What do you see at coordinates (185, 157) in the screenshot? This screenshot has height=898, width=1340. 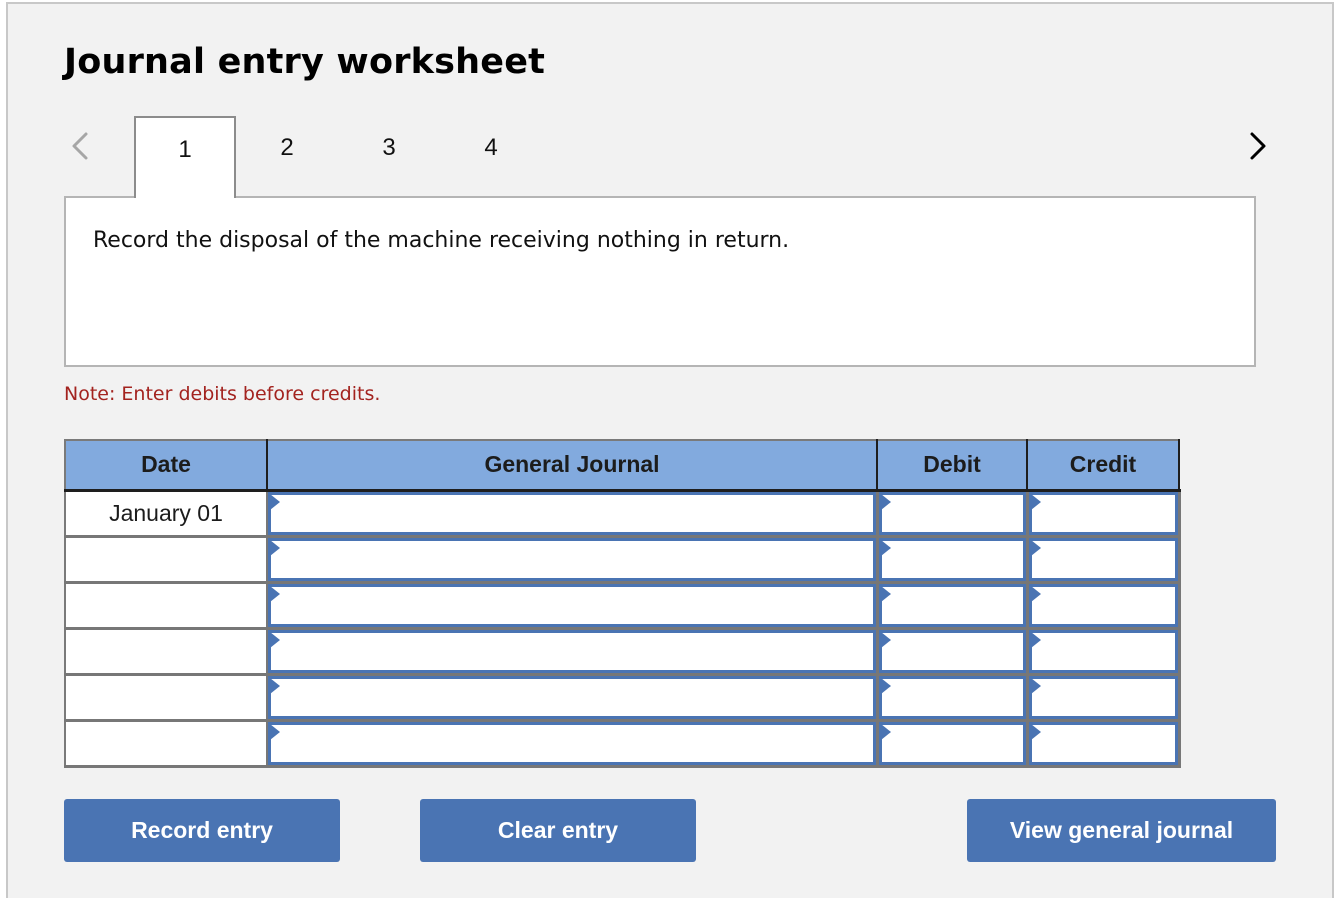 I see `tab-1: 1` at bounding box center [185, 157].